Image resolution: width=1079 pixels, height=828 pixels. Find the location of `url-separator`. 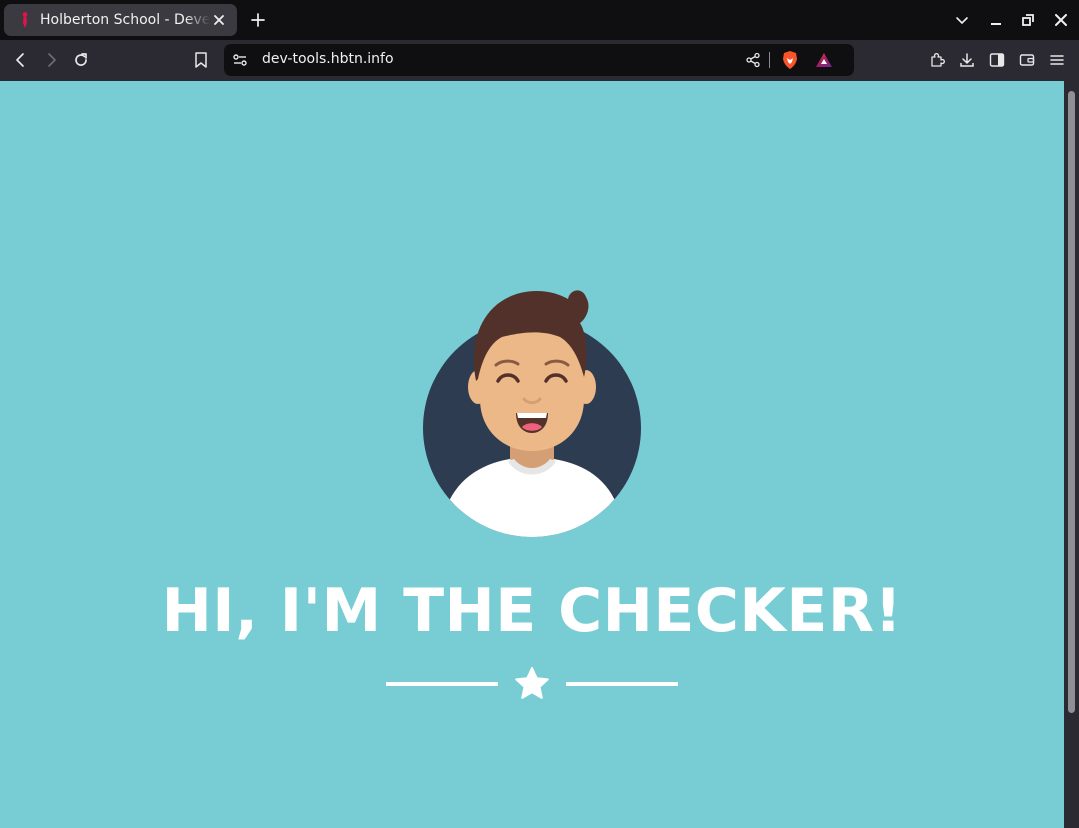

url-separator is located at coordinates (769, 60).